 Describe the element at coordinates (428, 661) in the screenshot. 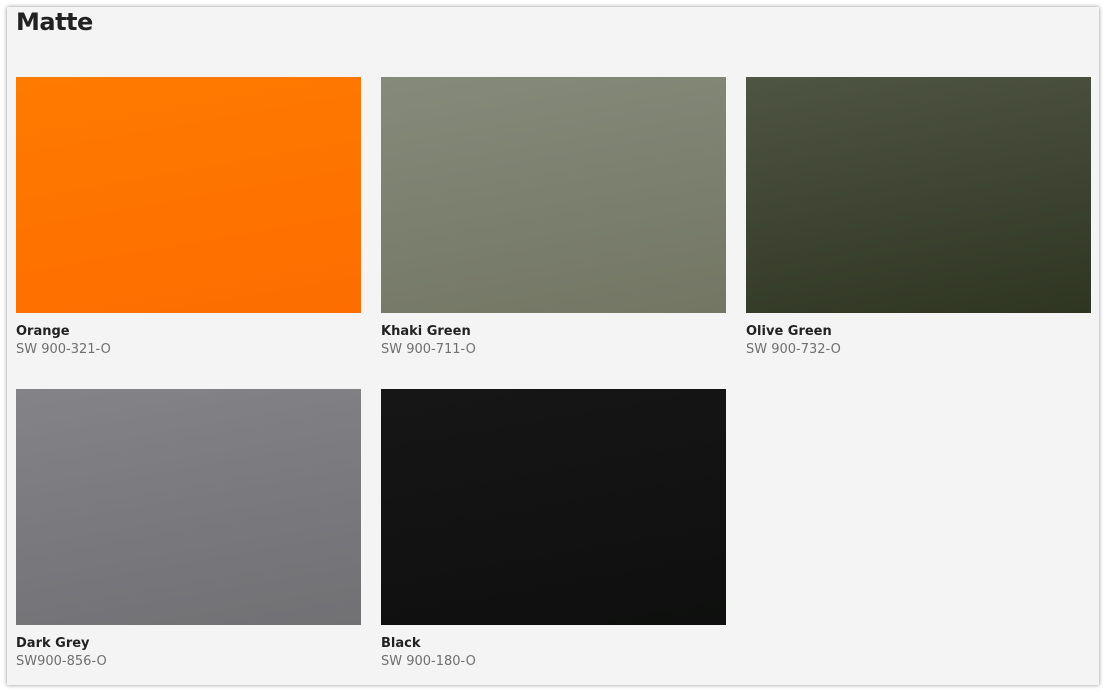

I see `swatch-code: SW 900-180-O` at that location.